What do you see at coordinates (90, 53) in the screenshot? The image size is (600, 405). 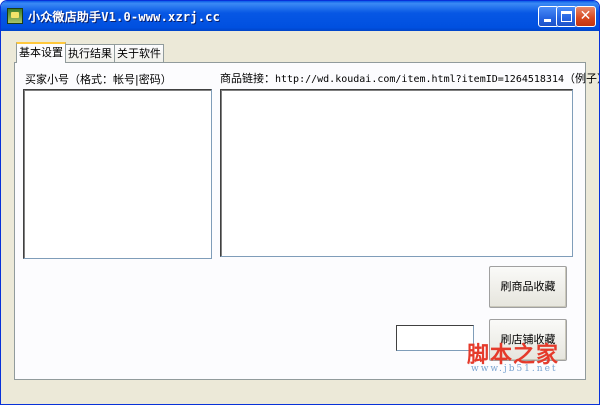 I see `tab-execution-results: 执行结果` at bounding box center [90, 53].